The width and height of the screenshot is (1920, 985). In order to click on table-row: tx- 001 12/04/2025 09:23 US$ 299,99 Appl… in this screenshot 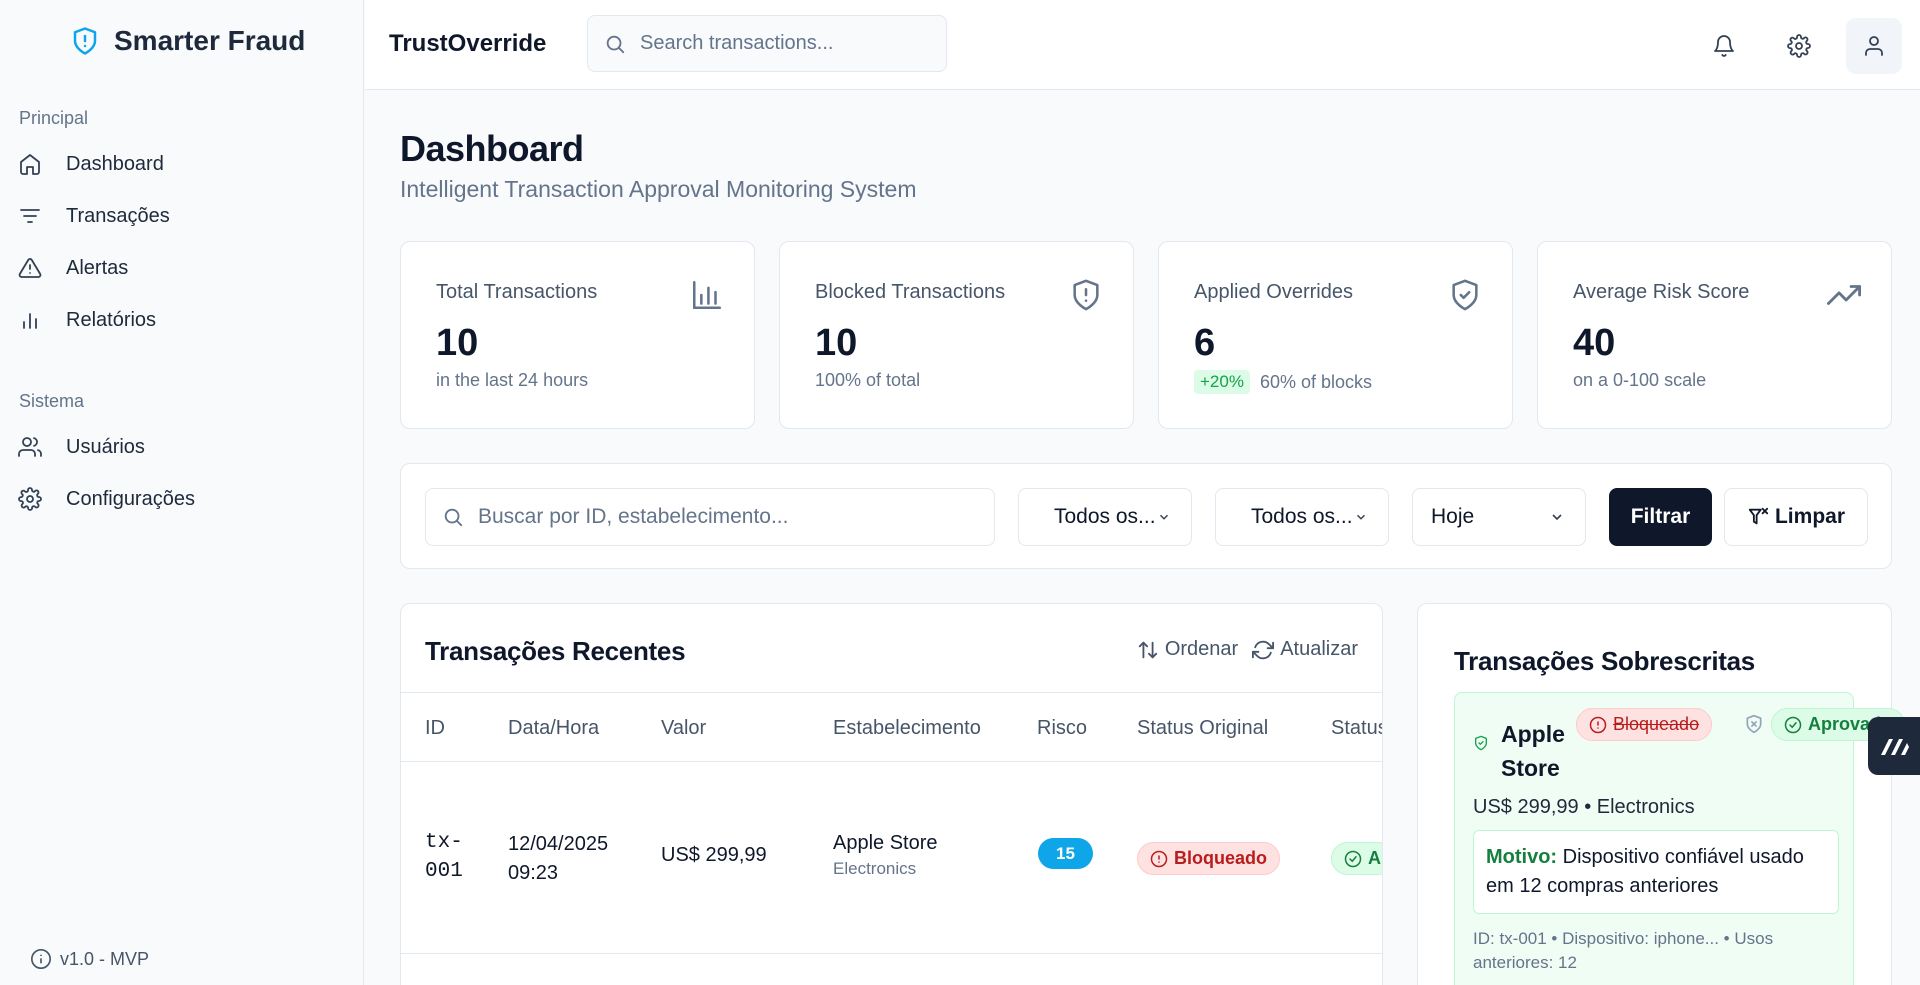, I will do `click(891, 858)`.